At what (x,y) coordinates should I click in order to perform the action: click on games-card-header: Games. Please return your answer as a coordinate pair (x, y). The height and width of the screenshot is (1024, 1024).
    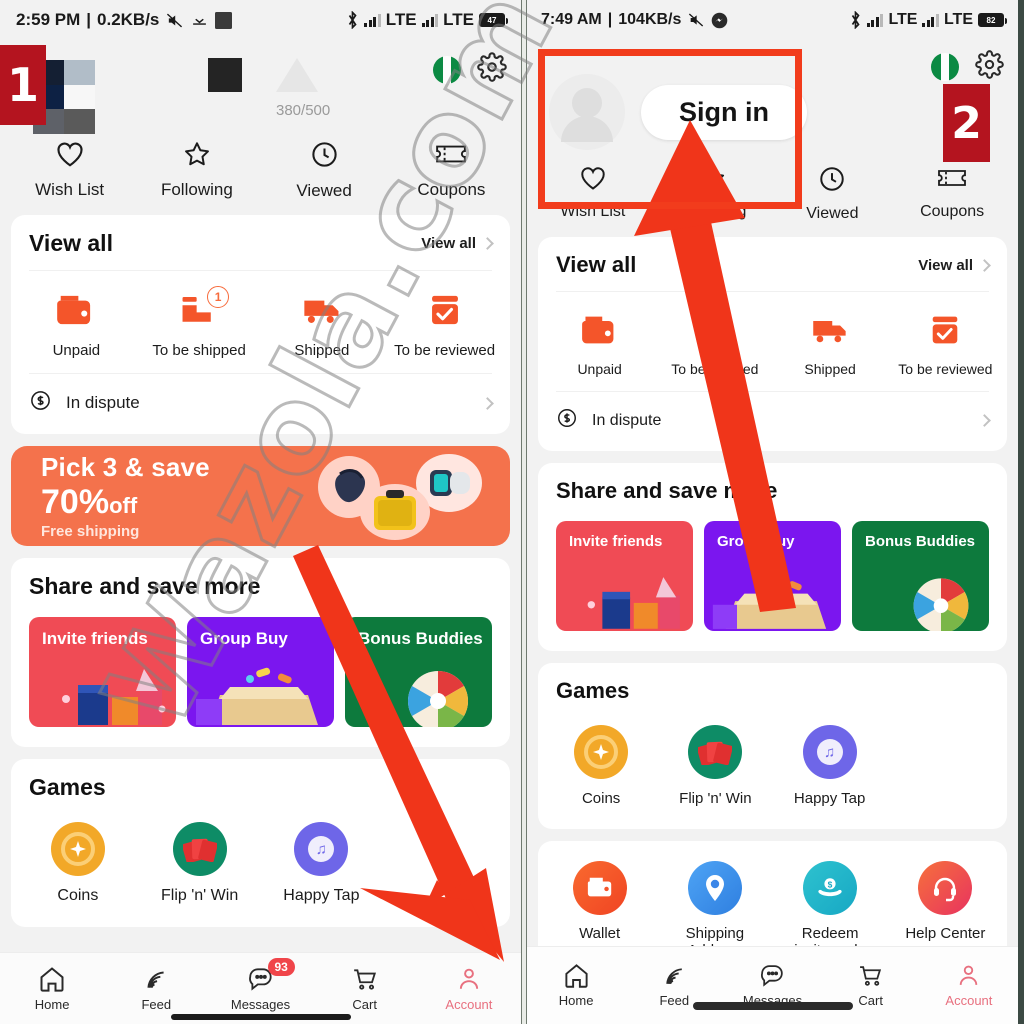
    Looking at the image, I should click on (260, 786).